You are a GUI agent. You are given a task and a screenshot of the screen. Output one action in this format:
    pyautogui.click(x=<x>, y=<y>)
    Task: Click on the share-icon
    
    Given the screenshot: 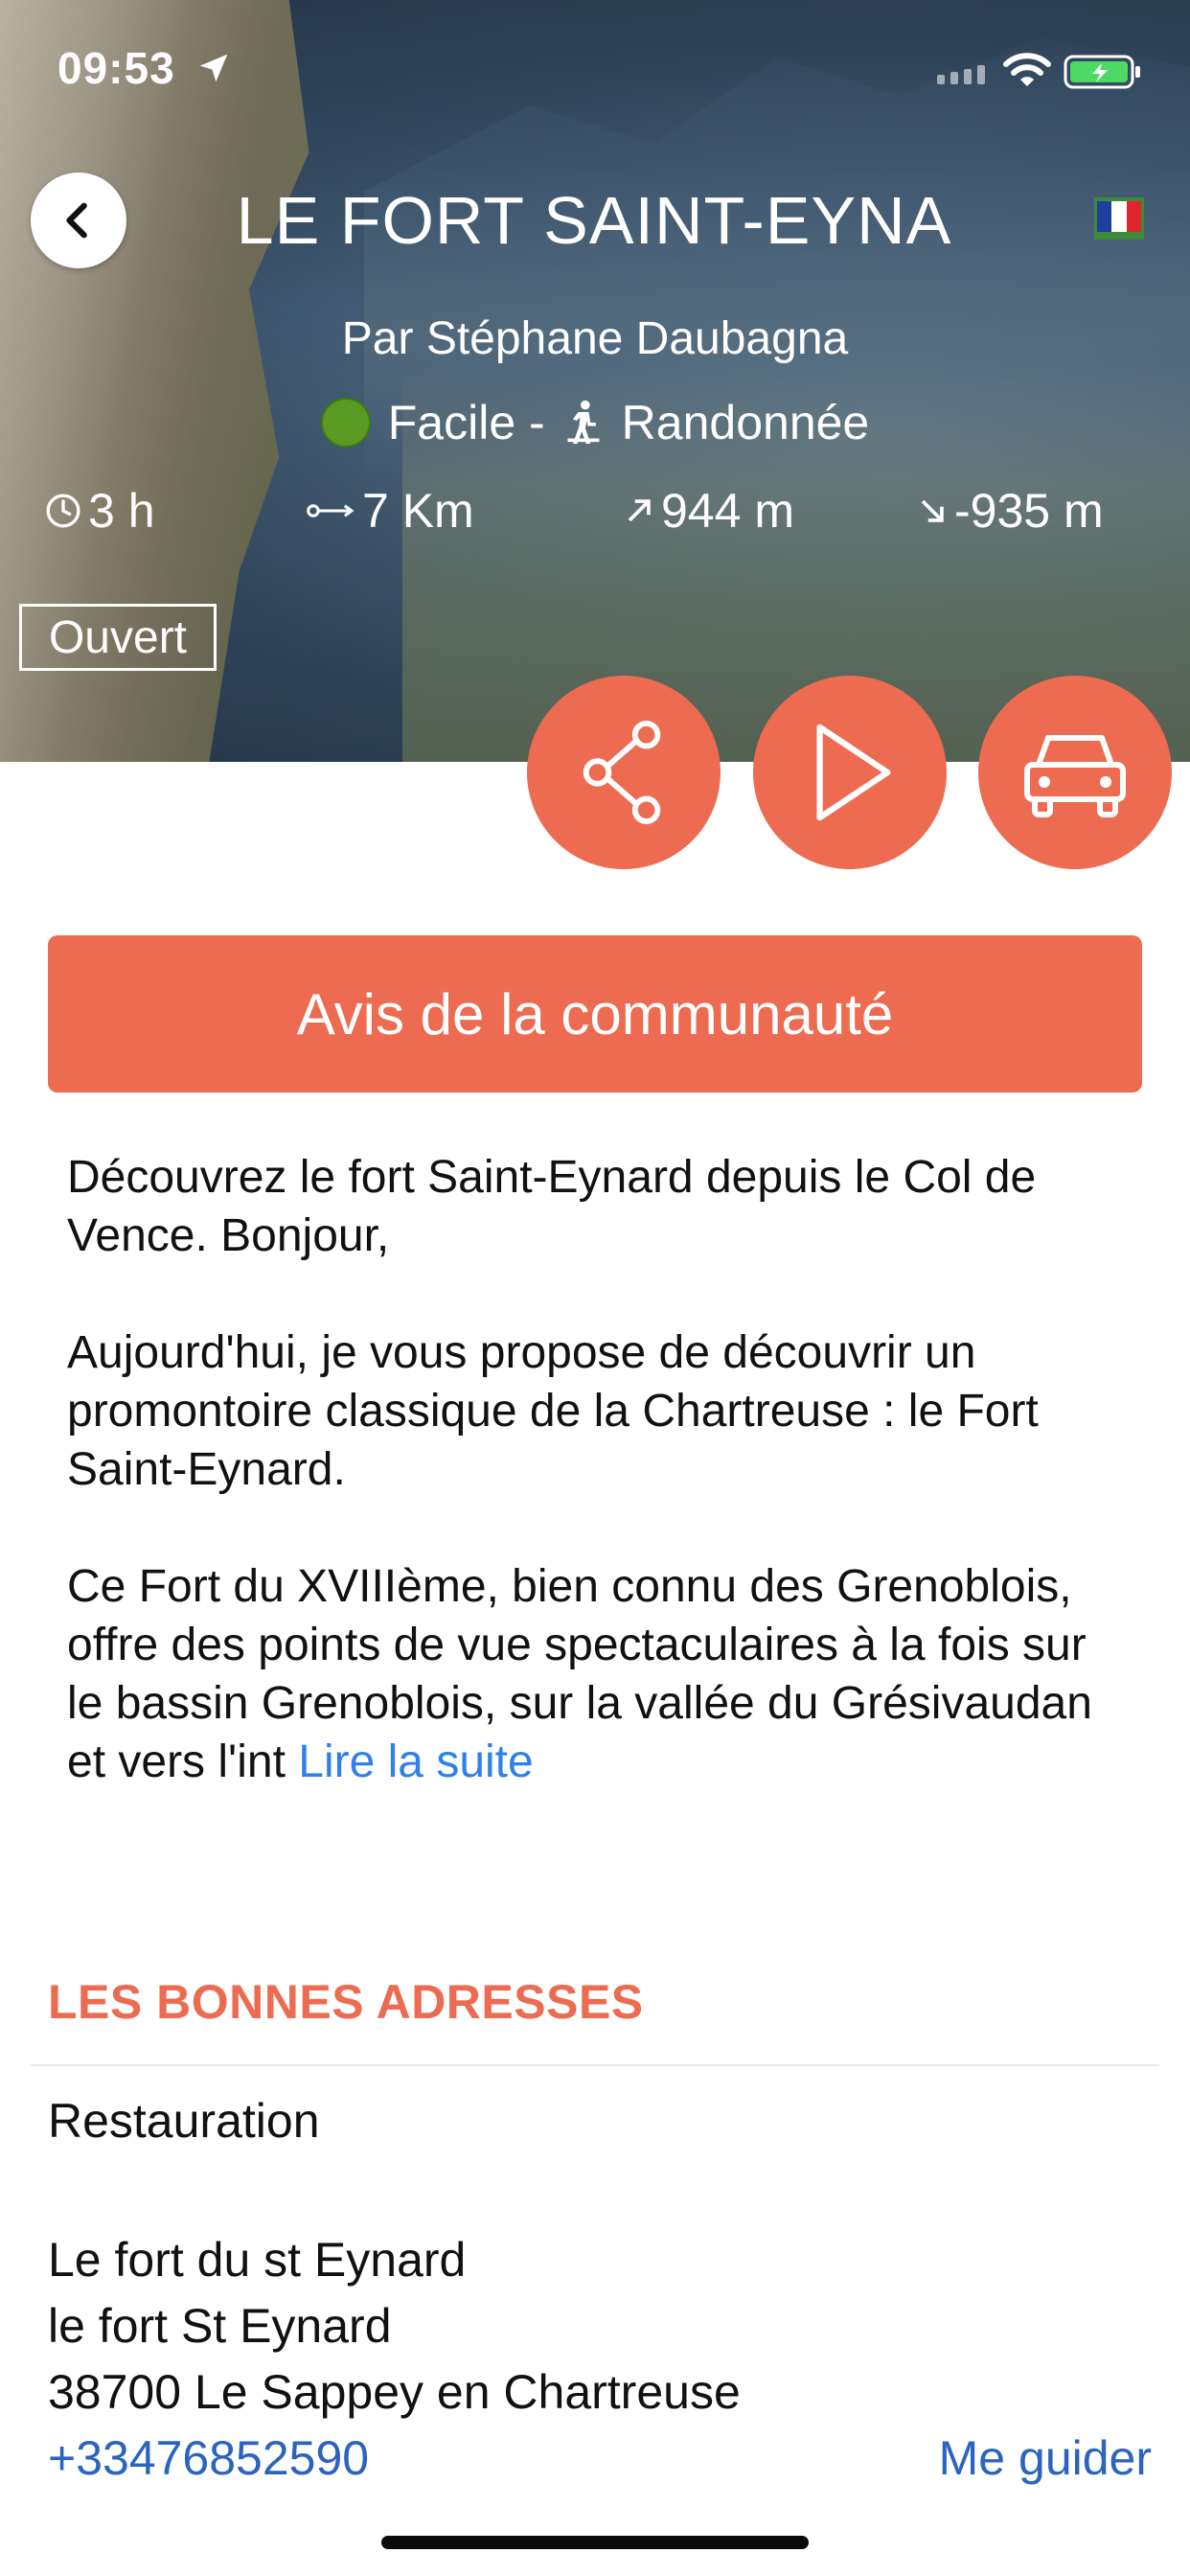 What is the action you would take?
    pyautogui.click(x=622, y=772)
    